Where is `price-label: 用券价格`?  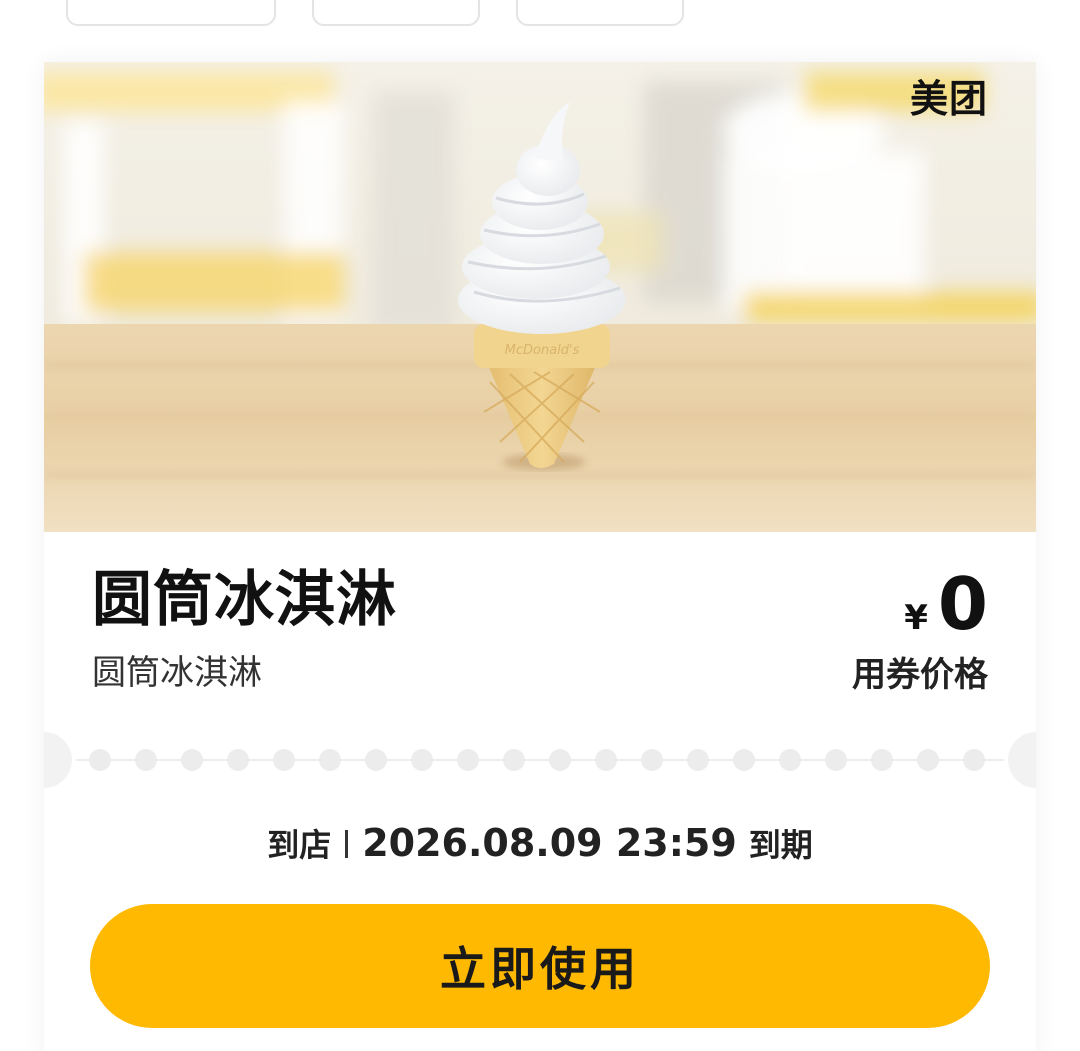
price-label: 用券价格 is located at coordinates (920, 675).